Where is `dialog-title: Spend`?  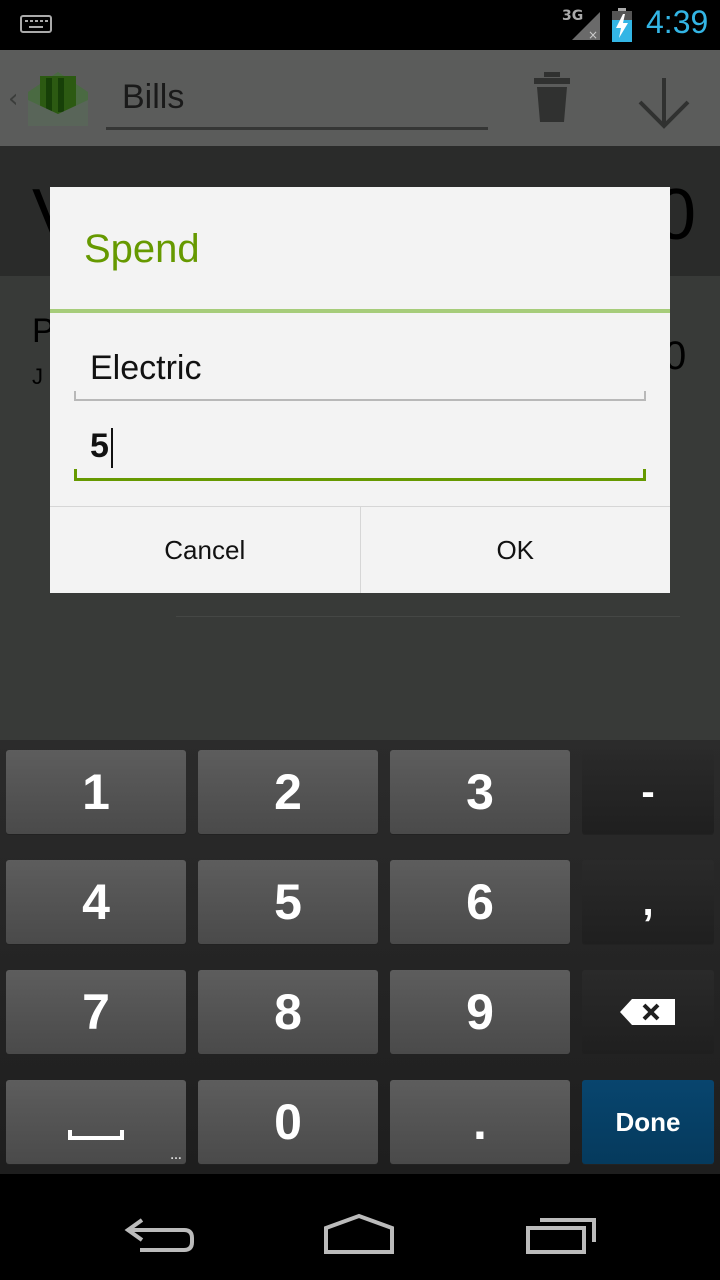 dialog-title: Spend is located at coordinates (142, 249).